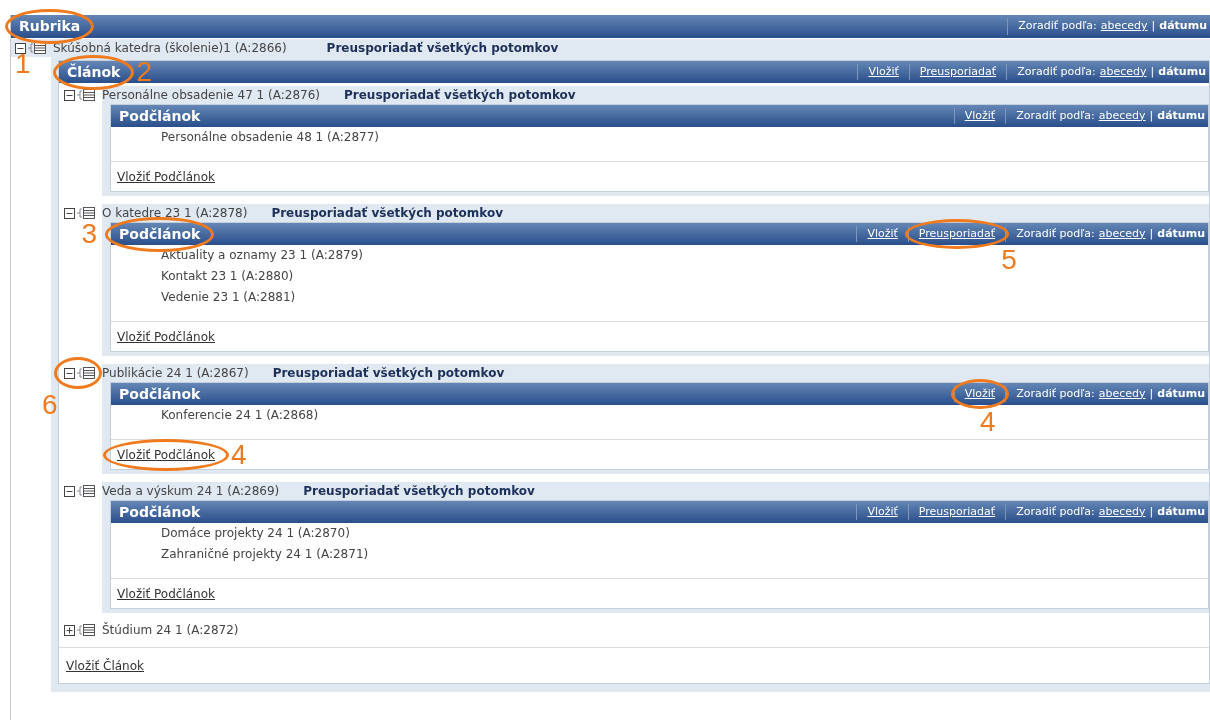 The image size is (1210, 720). What do you see at coordinates (175, 373) in the screenshot?
I see `node-label: Publikácie 24 1 (A:2867)` at bounding box center [175, 373].